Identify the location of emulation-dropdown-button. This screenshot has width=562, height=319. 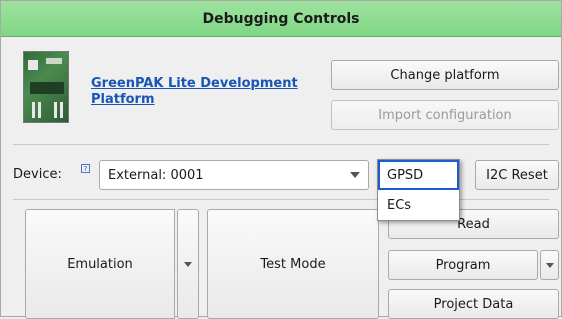
(188, 264).